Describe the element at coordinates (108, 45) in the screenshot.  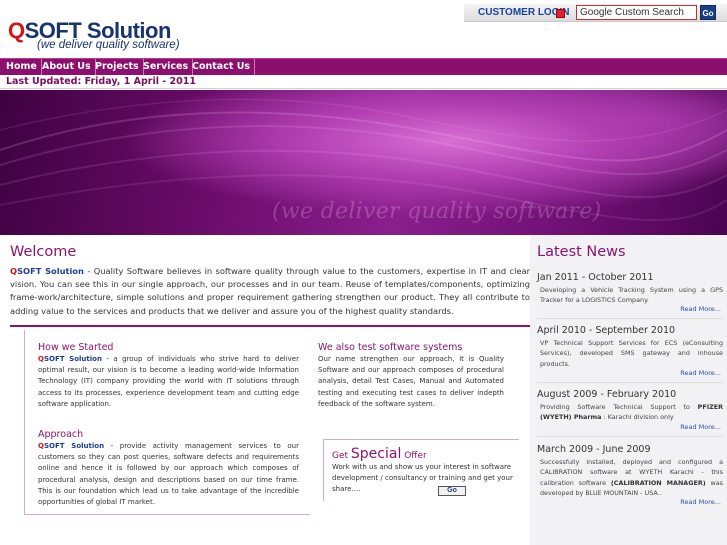
I see `site-tagline: (we deliver quality software)` at that location.